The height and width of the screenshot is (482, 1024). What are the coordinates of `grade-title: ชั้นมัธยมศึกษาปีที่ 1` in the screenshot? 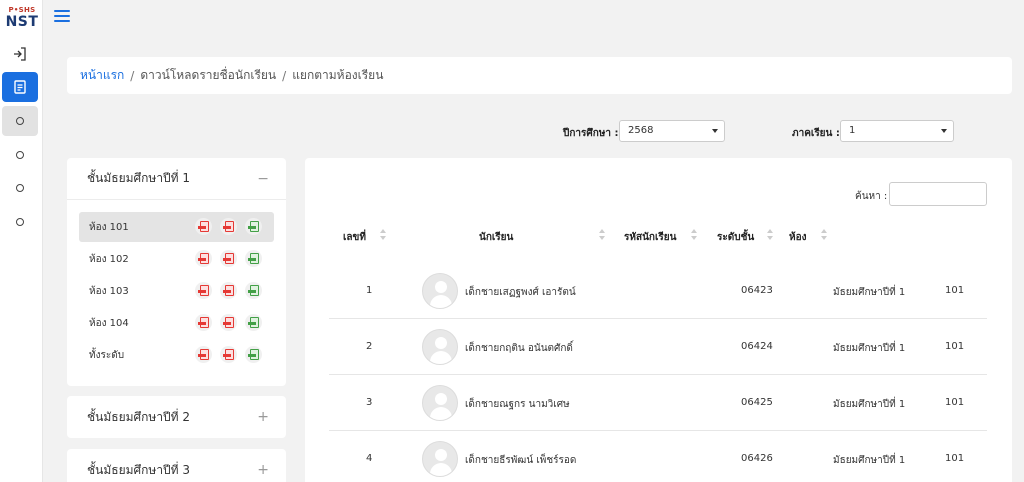 It's located at (139, 178).